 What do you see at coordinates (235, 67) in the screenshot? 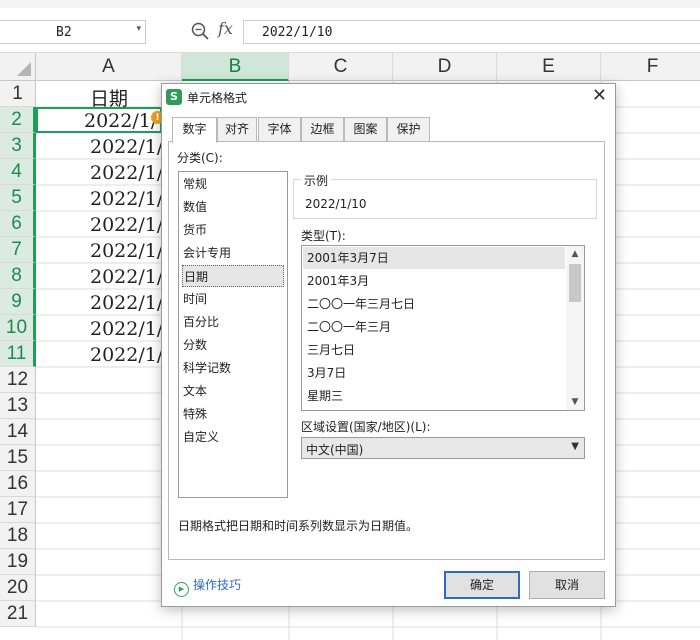
I see `column-header-b: B` at bounding box center [235, 67].